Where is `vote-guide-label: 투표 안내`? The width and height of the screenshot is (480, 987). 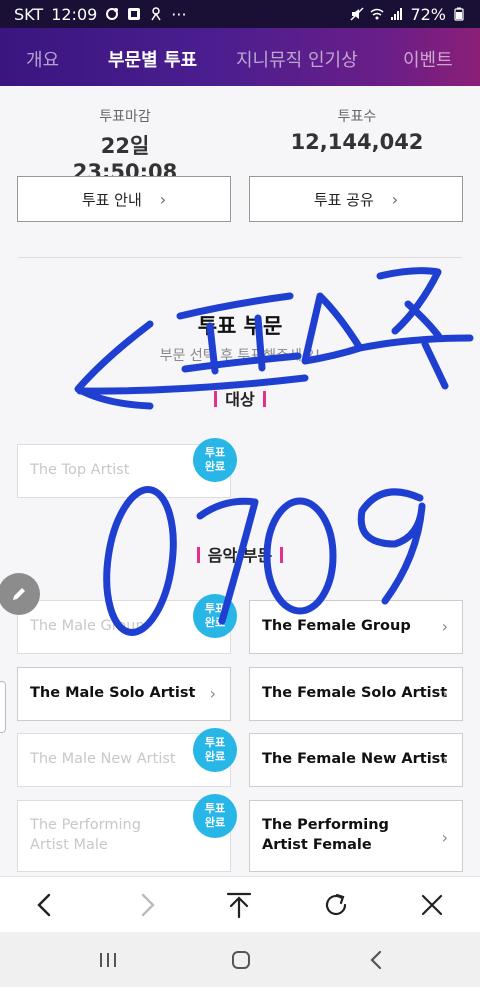
vote-guide-label: 투표 안내 is located at coordinates (111, 199).